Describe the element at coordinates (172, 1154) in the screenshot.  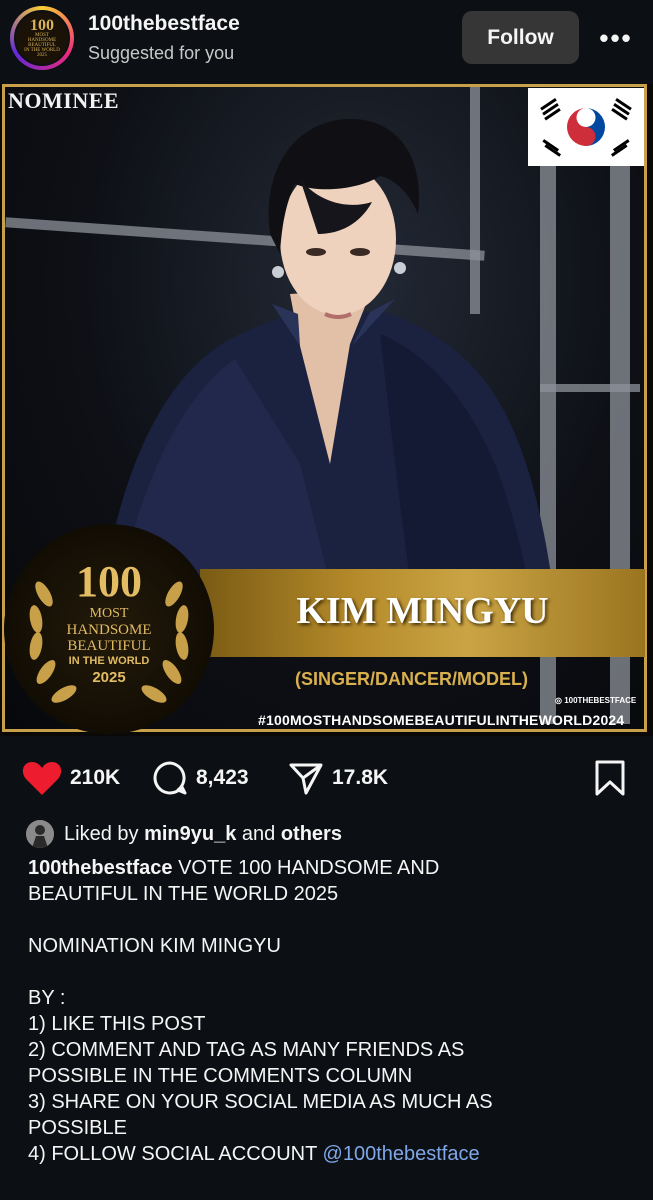
I see `caption-line: 4) FOLLOW SOCIAL ACCOUNT` at that location.